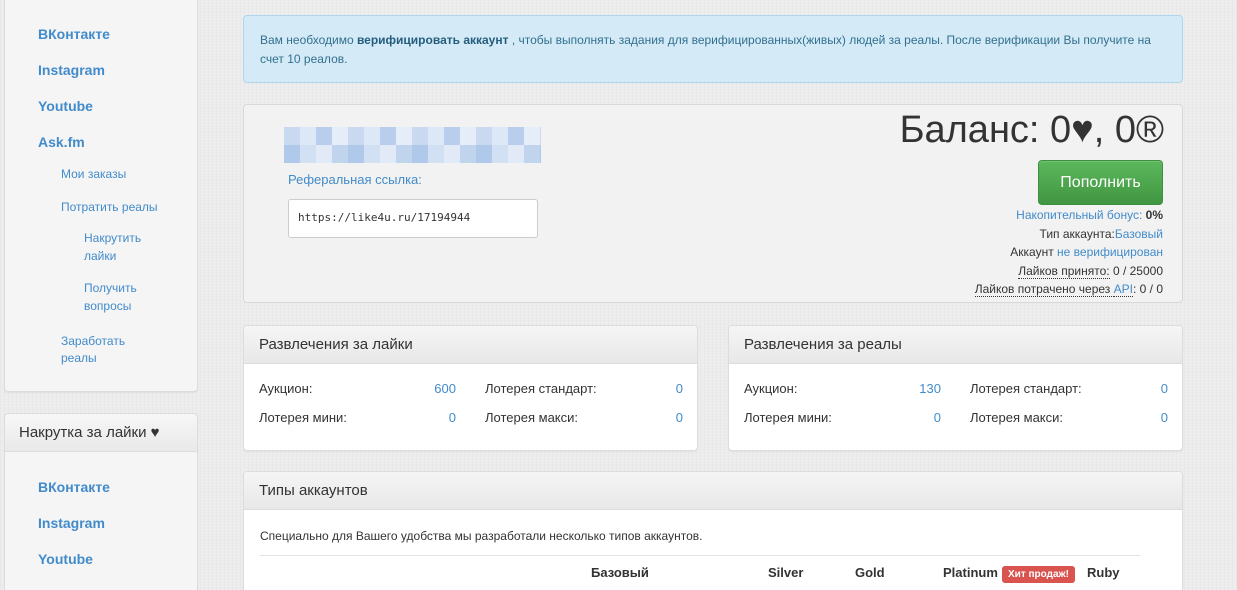 This screenshot has width=1237, height=590. What do you see at coordinates (970, 572) in the screenshot?
I see `type-col-platinum: Platinum` at bounding box center [970, 572].